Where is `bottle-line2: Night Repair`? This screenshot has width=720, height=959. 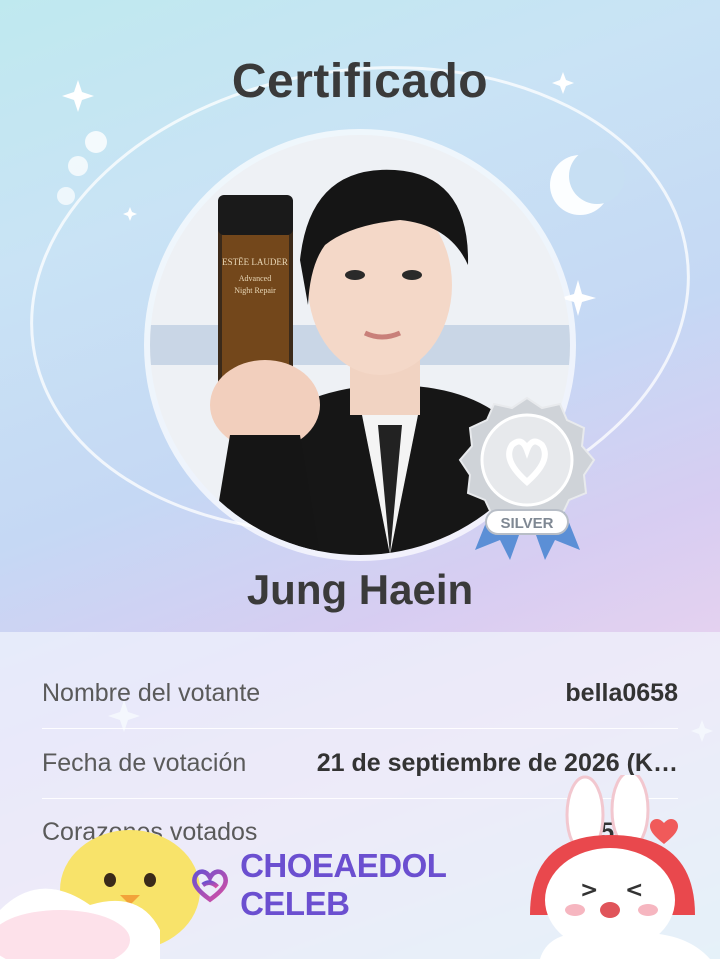
bottle-line2: Night Repair is located at coordinates (255, 290).